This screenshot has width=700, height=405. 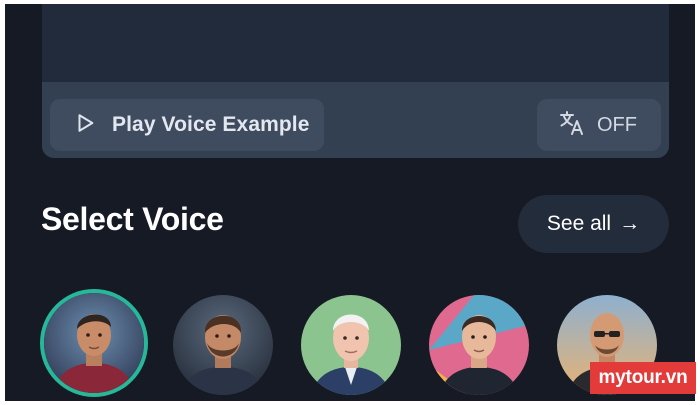 I want to click on play-icon, so click(x=85, y=125).